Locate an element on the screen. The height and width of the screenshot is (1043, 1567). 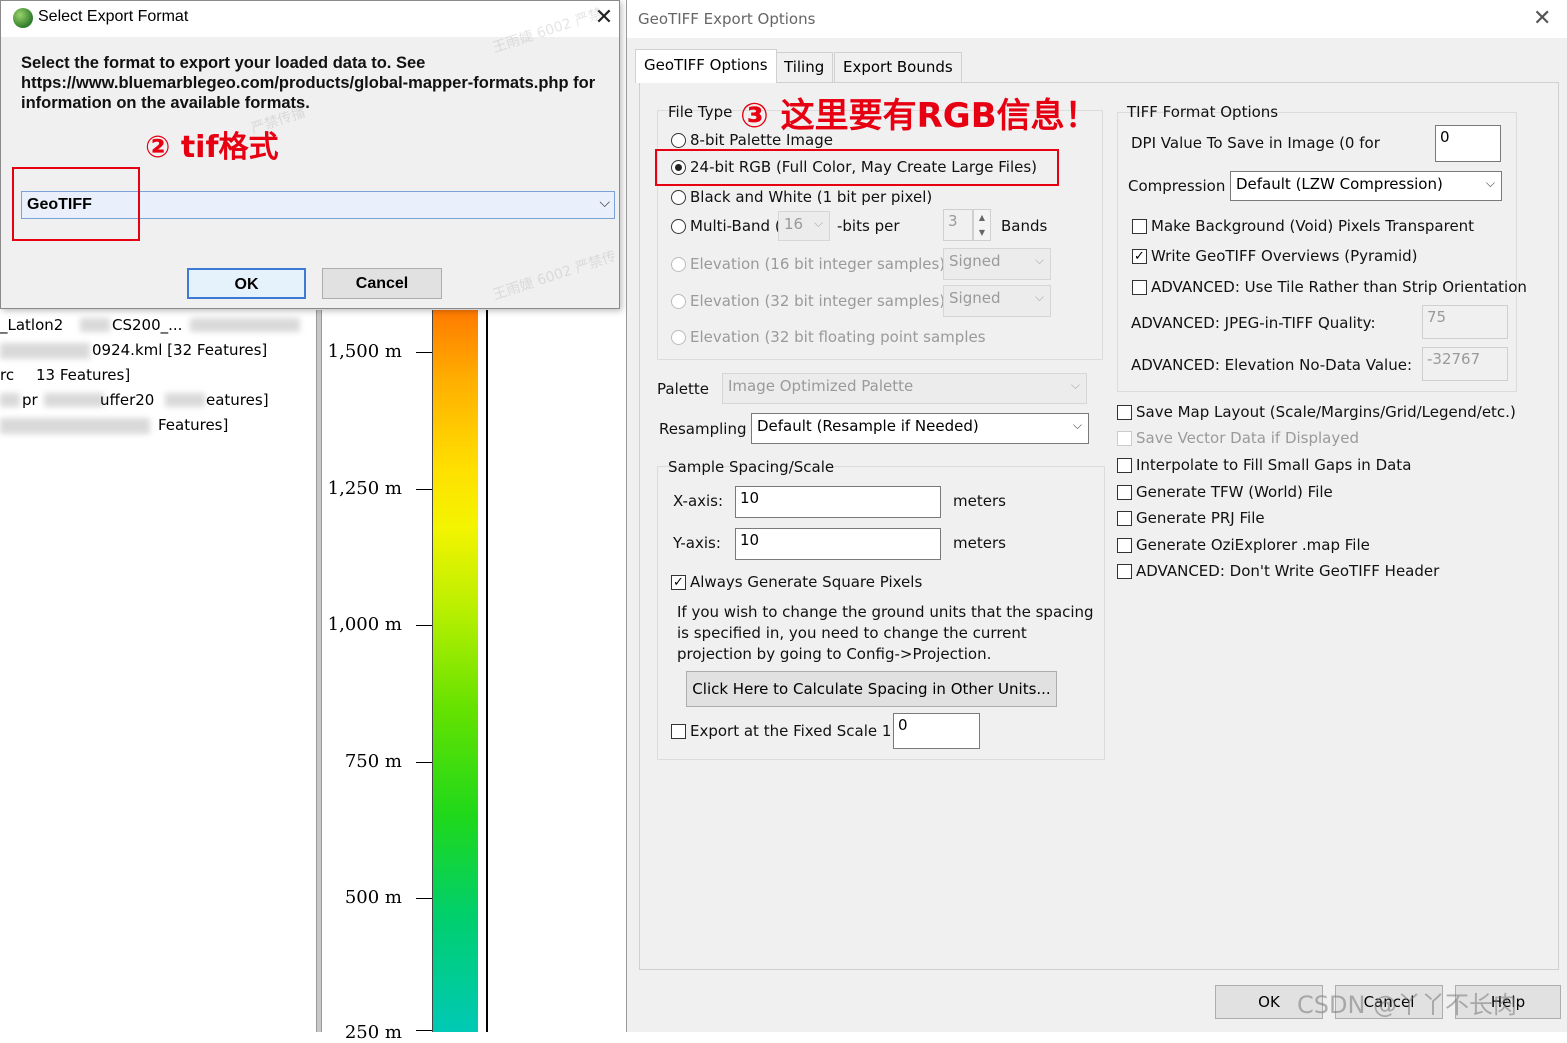
y-axis-unit: meters is located at coordinates (979, 543).